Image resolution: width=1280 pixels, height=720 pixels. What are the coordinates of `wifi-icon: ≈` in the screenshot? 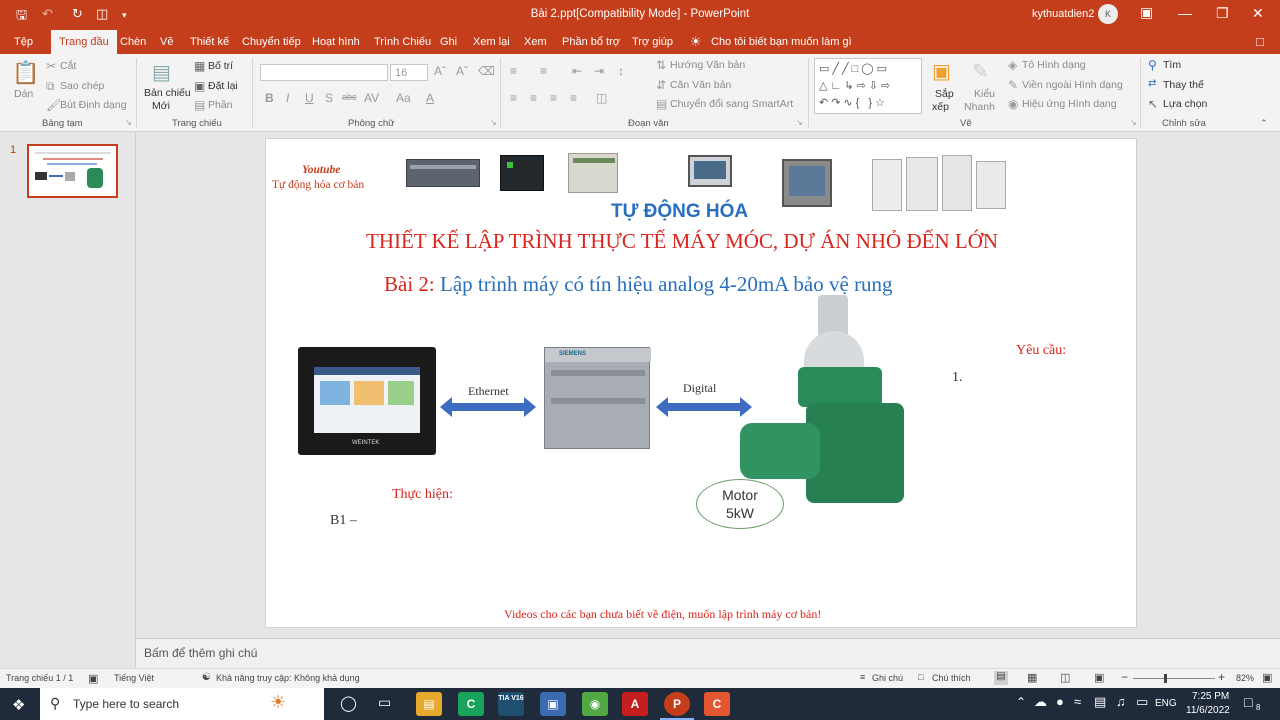 It's located at (1077, 701).